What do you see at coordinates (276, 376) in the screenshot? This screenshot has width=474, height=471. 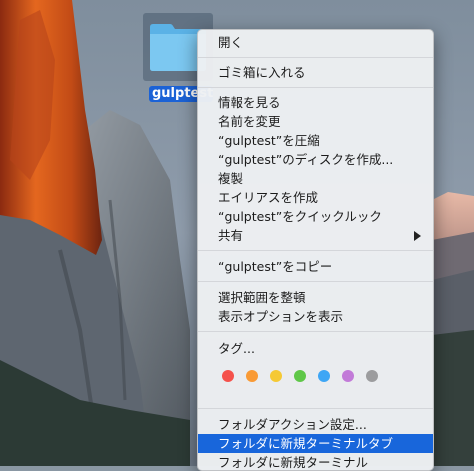 I see `tag-yellow-dot` at bounding box center [276, 376].